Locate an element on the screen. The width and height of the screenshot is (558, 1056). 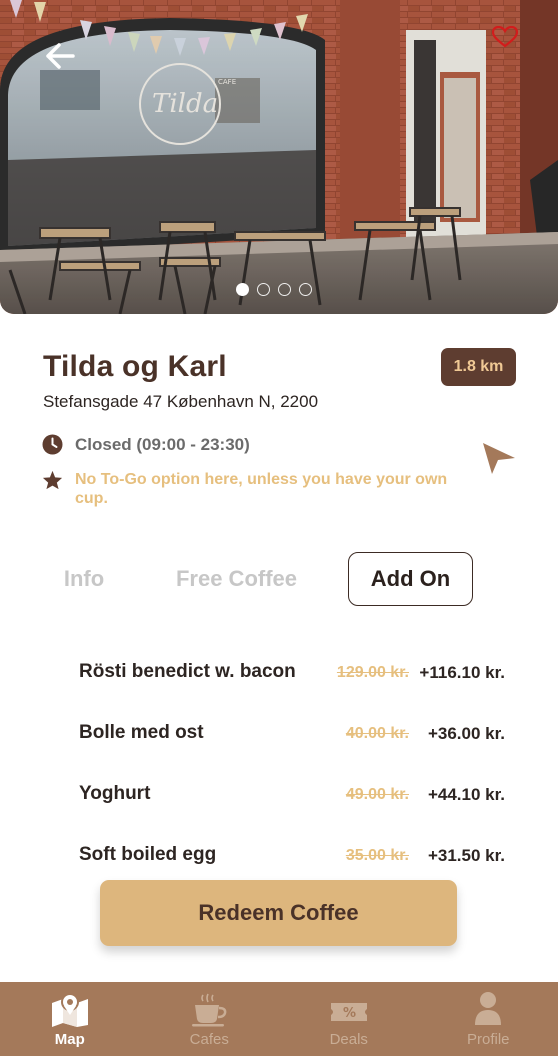
bottom-tab-bar: Map Cafes % Deals Profile is located at coordinates (279, 1019).